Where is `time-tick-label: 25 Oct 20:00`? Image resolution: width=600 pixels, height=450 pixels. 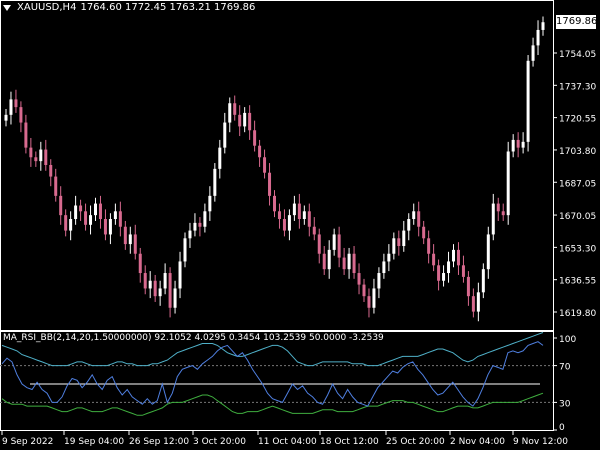
time-tick-label: 25 Oct 20:00 is located at coordinates (415, 442).